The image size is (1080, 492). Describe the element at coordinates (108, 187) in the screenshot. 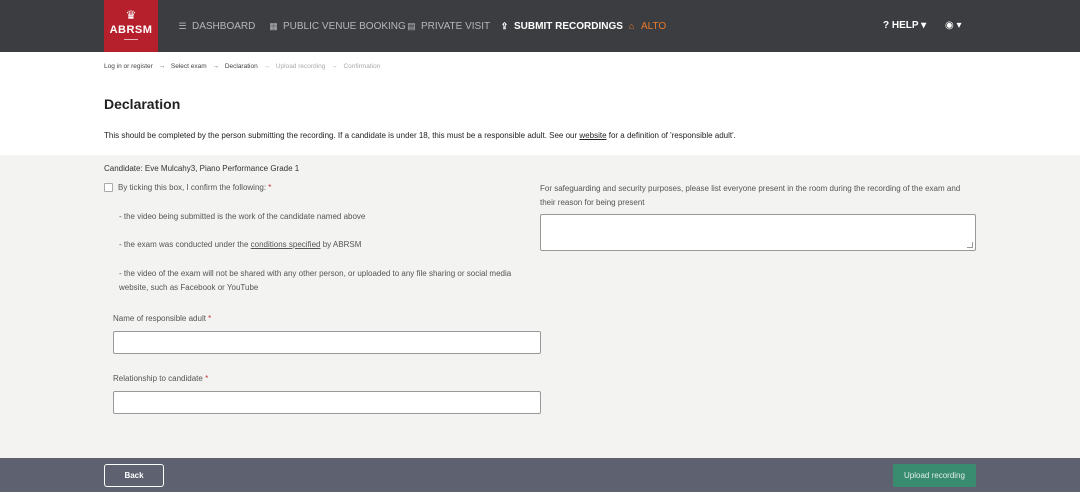

I see `confirm-checkbox` at that location.